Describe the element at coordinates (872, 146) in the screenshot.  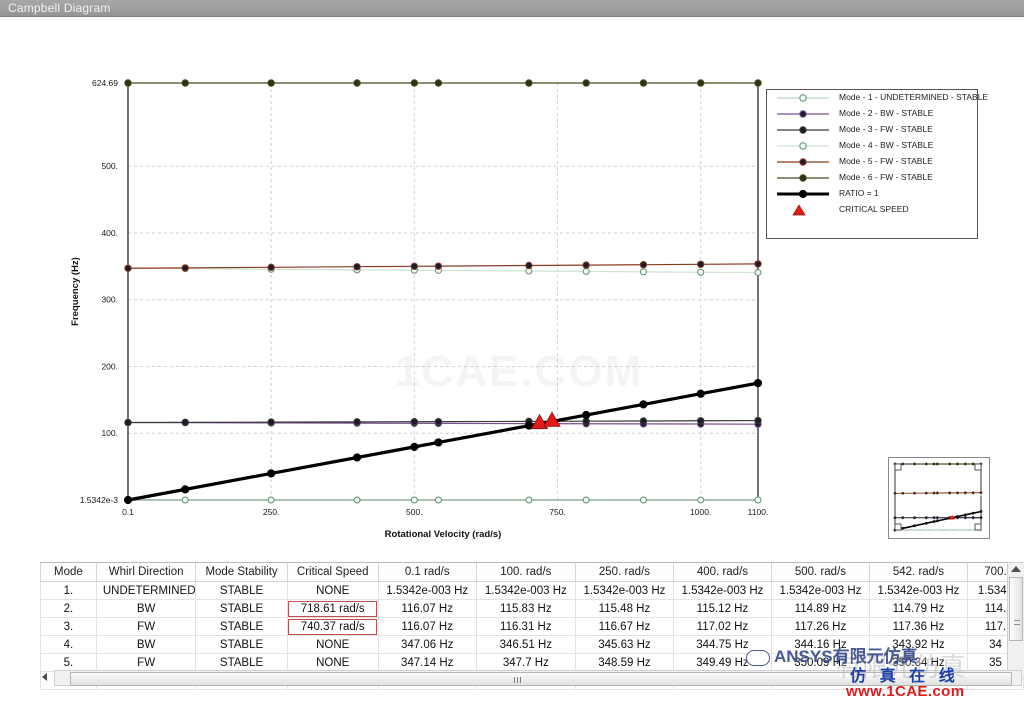
I see `legend-item: Mode - 4 - BW - STABLE` at that location.